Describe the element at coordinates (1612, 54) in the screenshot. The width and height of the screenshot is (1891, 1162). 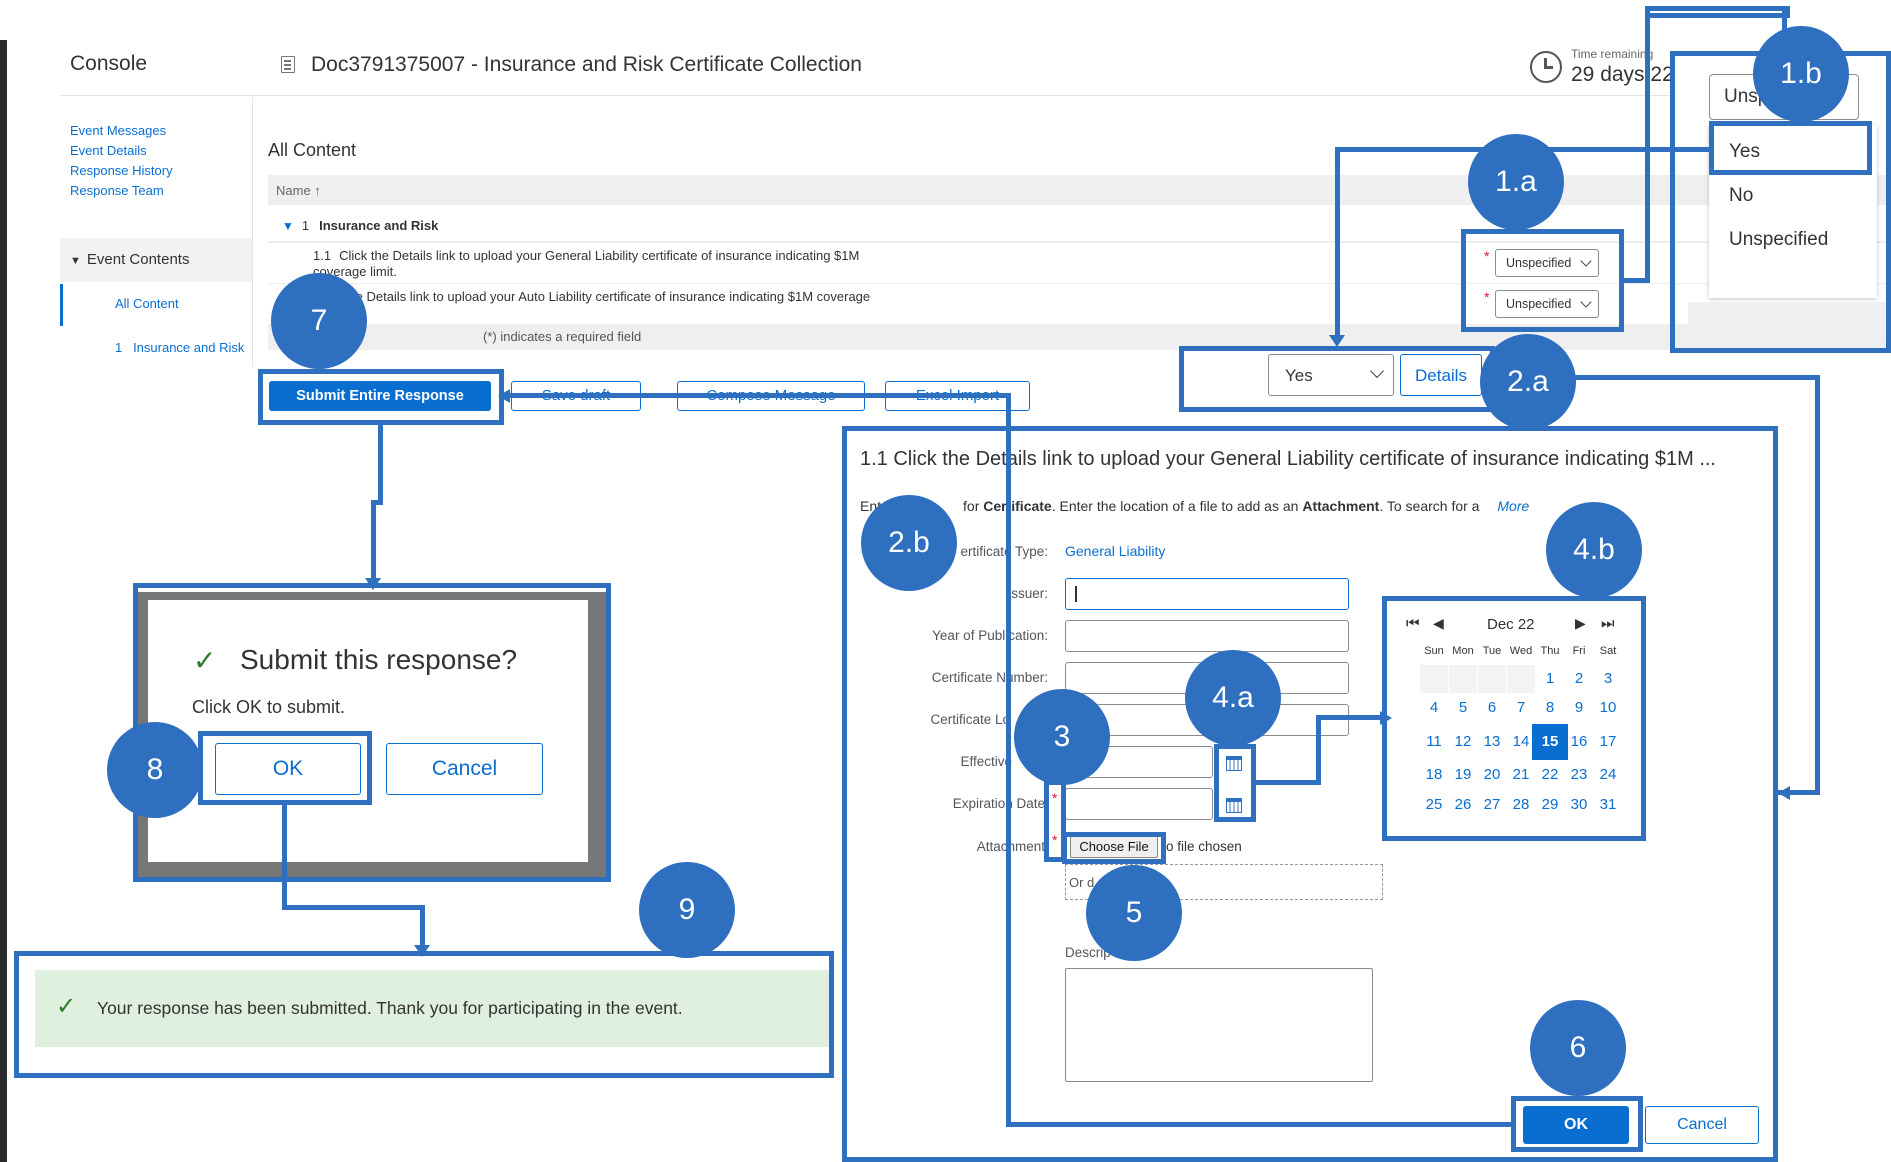
I see `time-remaining-label: Time remaining` at that location.